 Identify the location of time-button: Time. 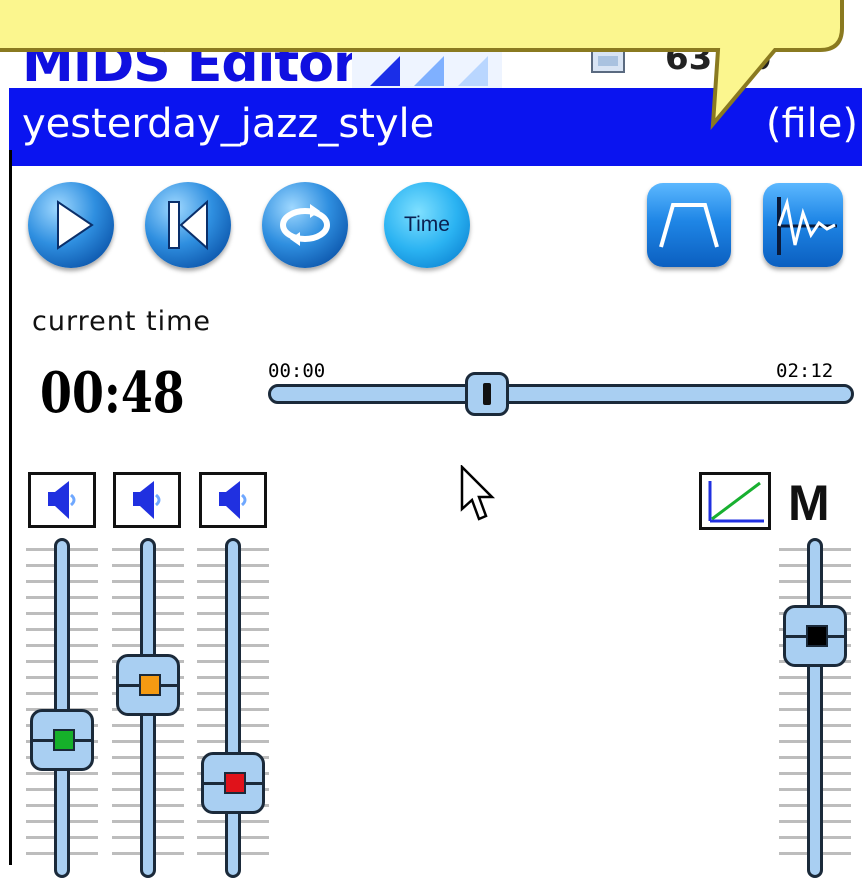
(427, 225).